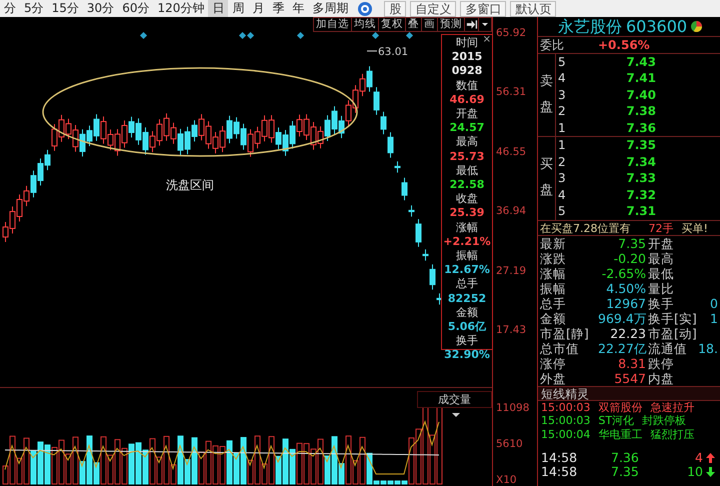  I want to click on order-price: 7.40, so click(640, 94).